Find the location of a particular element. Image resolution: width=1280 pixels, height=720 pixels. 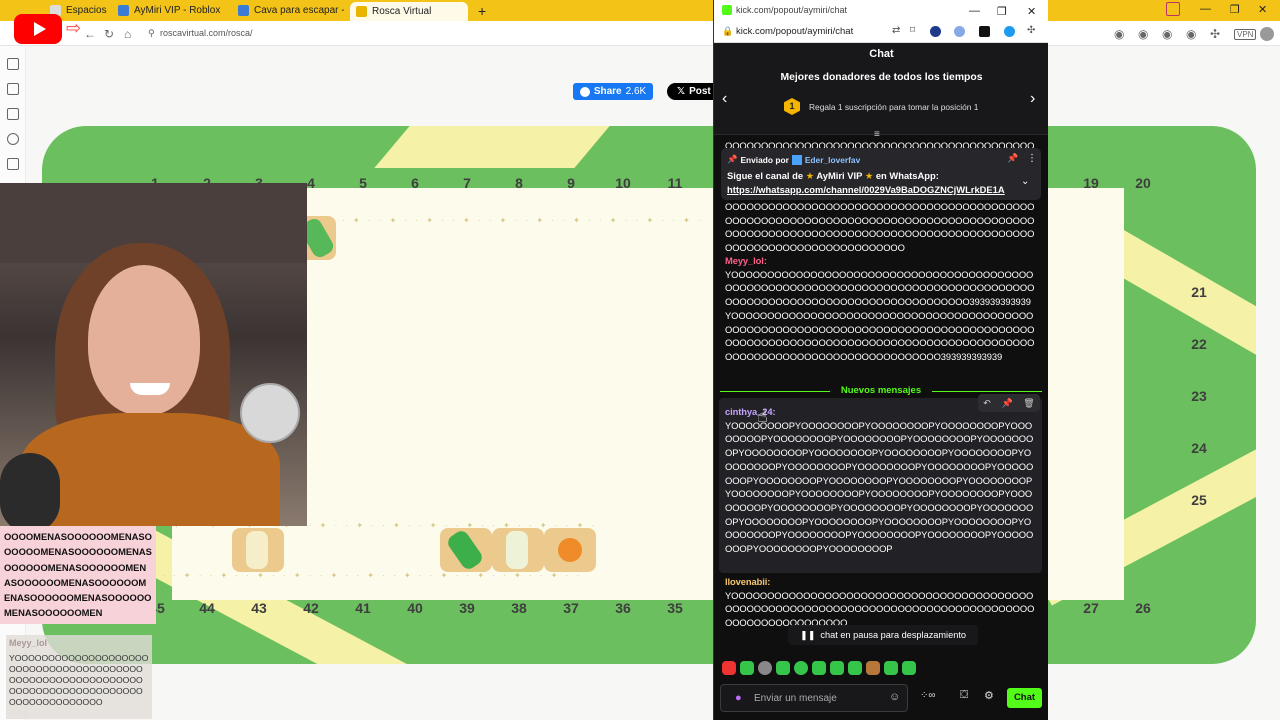

space-number: 37 is located at coordinates (571, 608).